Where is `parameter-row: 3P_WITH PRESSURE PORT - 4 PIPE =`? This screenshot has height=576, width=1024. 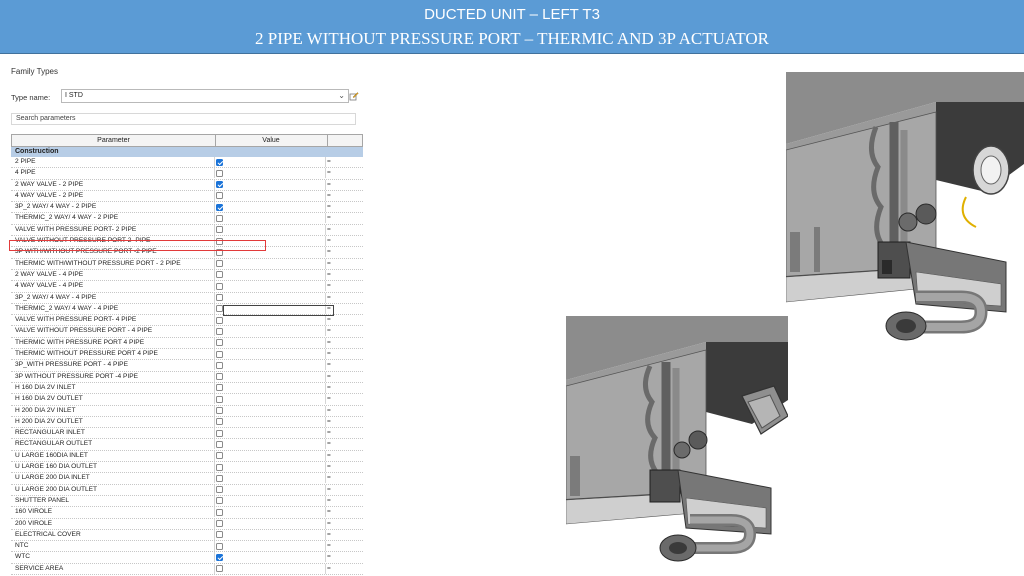
parameter-row: 3P_WITH PRESSURE PORT - 4 PIPE = is located at coordinates (187, 366).